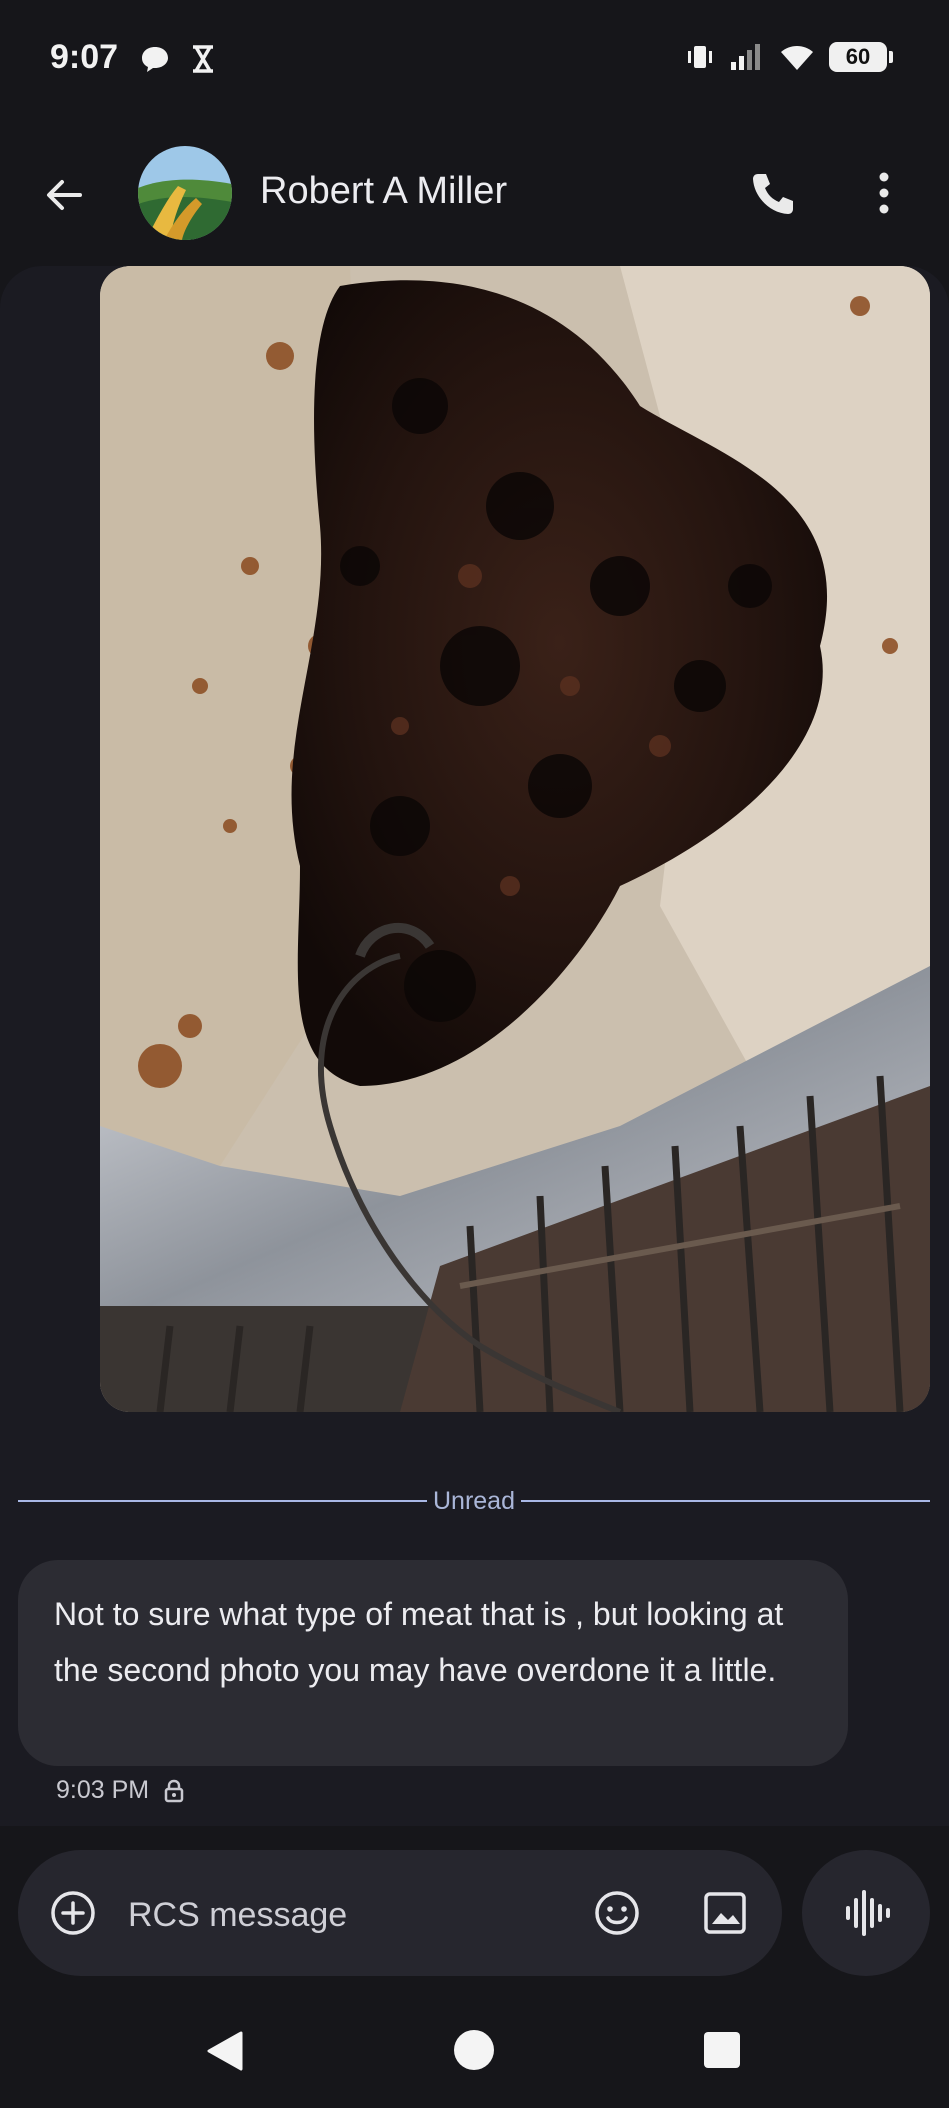 The height and width of the screenshot is (2108, 949). I want to click on battery-icon: 60, so click(861, 57).